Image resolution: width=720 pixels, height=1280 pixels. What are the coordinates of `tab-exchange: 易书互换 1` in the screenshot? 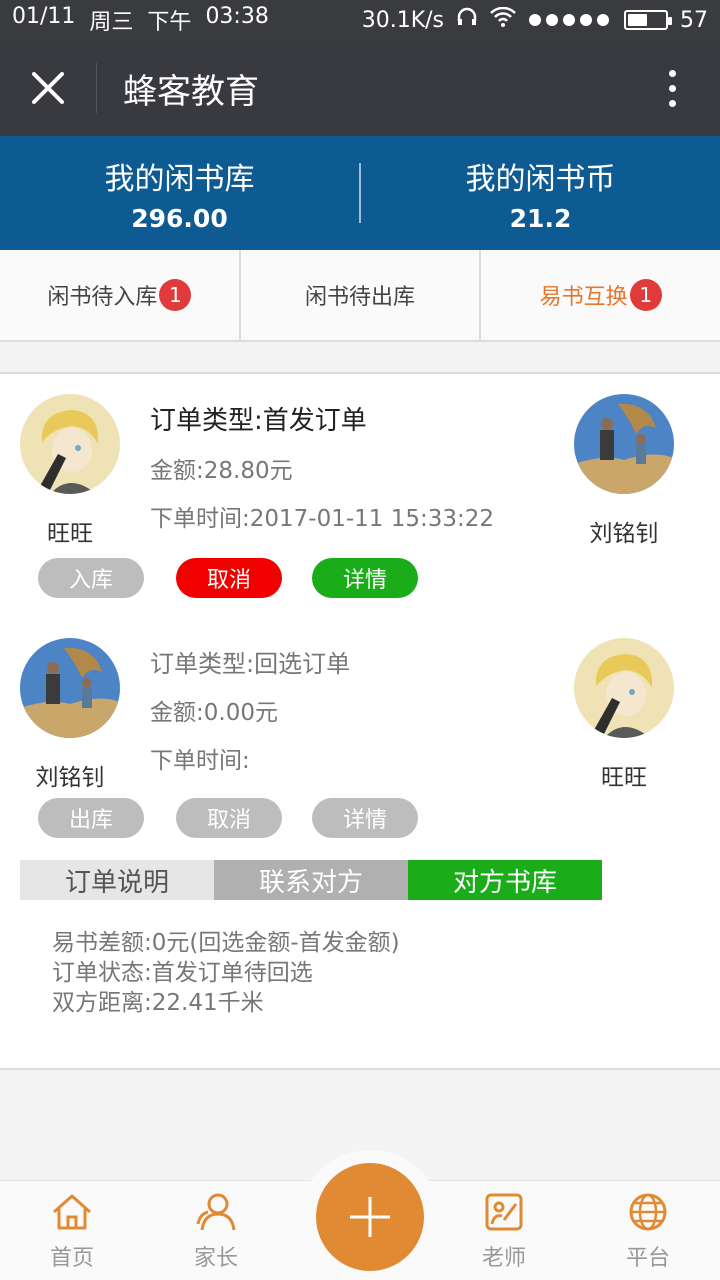 It's located at (600, 295).